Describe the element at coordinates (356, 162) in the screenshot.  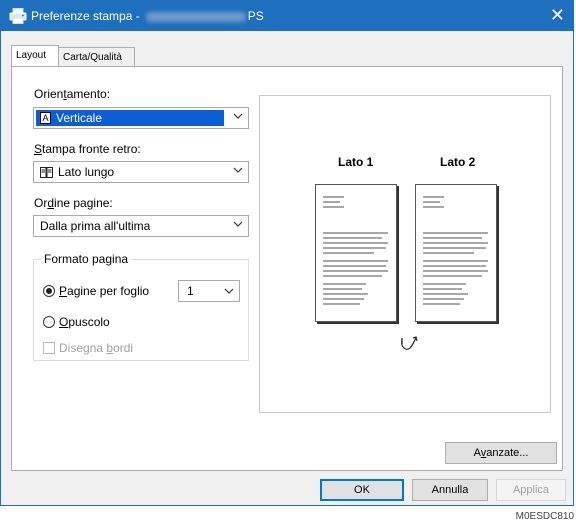
I see `side-1-label: Lato 1` at that location.